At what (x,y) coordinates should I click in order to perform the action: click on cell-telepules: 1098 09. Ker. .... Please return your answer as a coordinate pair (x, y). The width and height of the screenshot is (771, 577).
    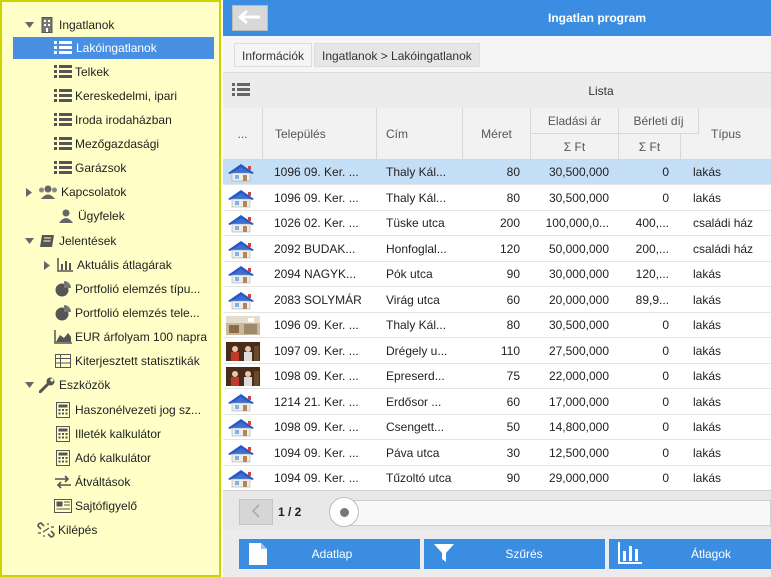
    Looking at the image, I should click on (316, 376).